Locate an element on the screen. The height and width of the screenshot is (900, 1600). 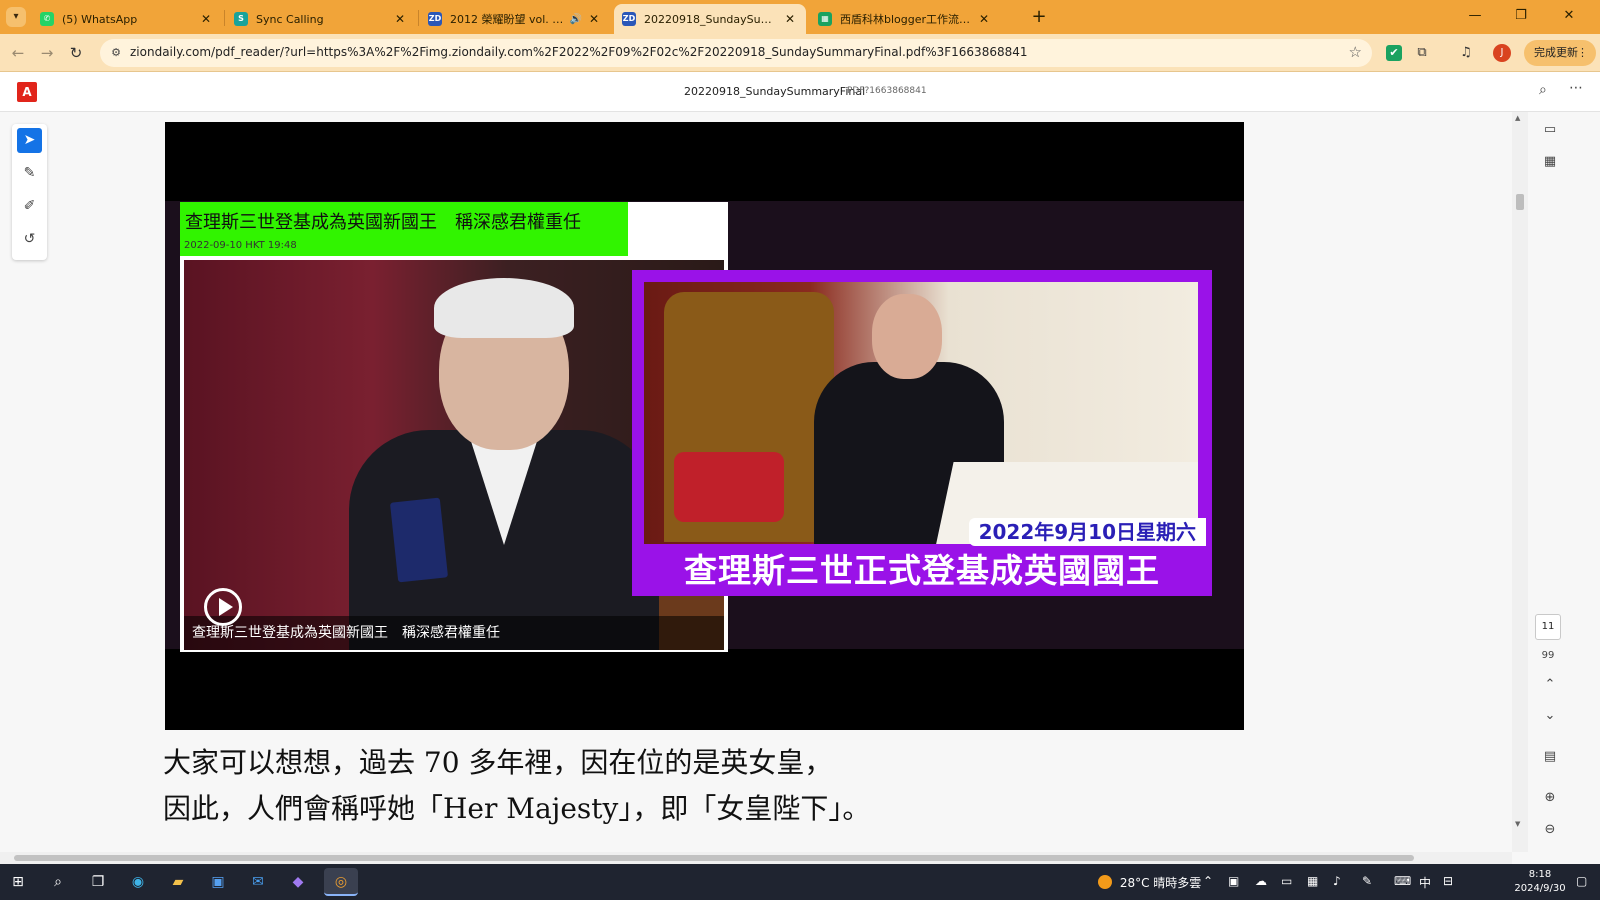
tab-title: Sync Calling is located at coordinates (290, 19).